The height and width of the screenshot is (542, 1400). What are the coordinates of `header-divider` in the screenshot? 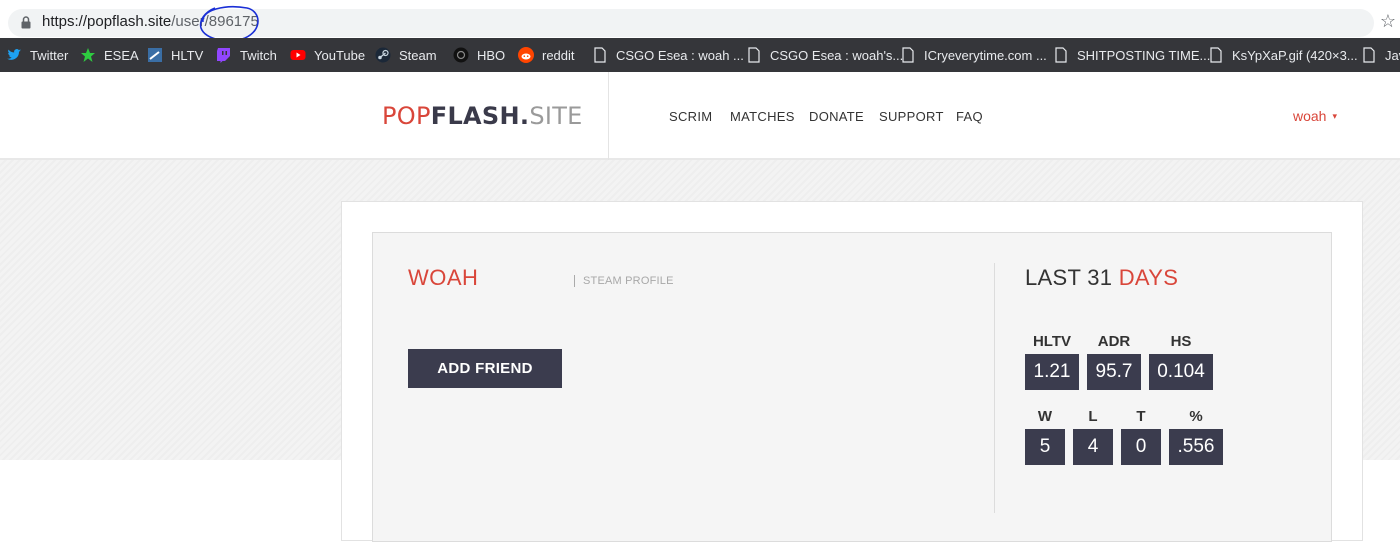 It's located at (608, 116).